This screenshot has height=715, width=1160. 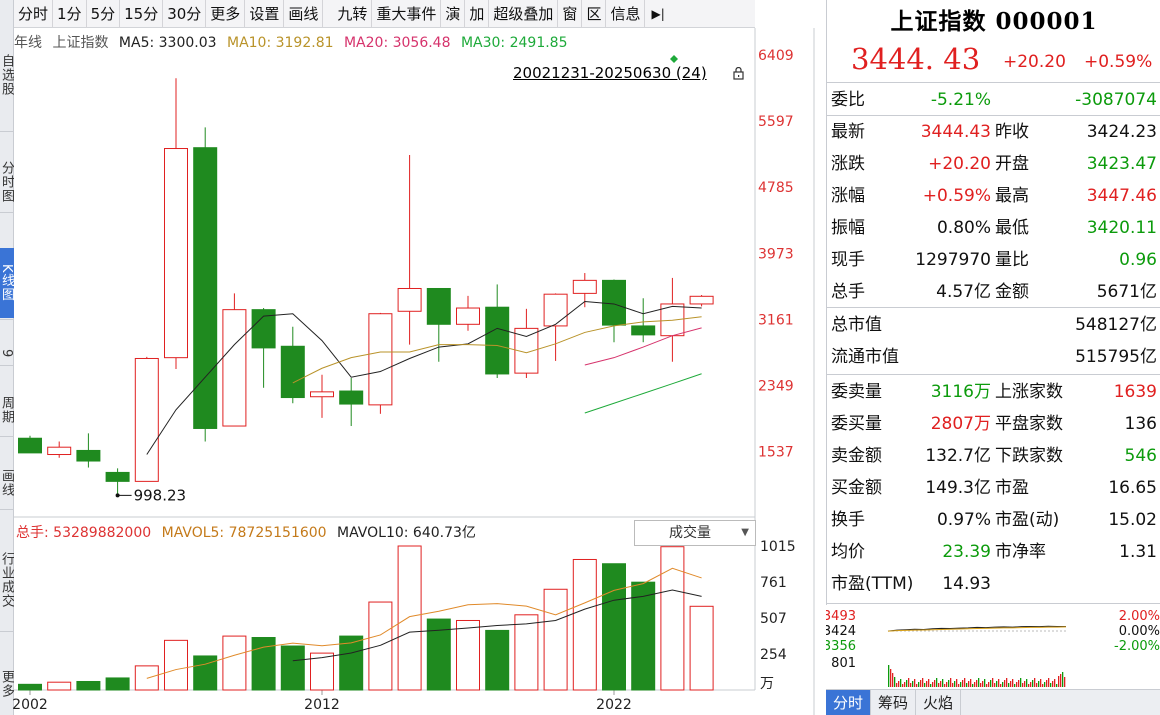 What do you see at coordinates (695, 533) in the screenshot?
I see `indicator-select: 成交量 ▼` at bounding box center [695, 533].